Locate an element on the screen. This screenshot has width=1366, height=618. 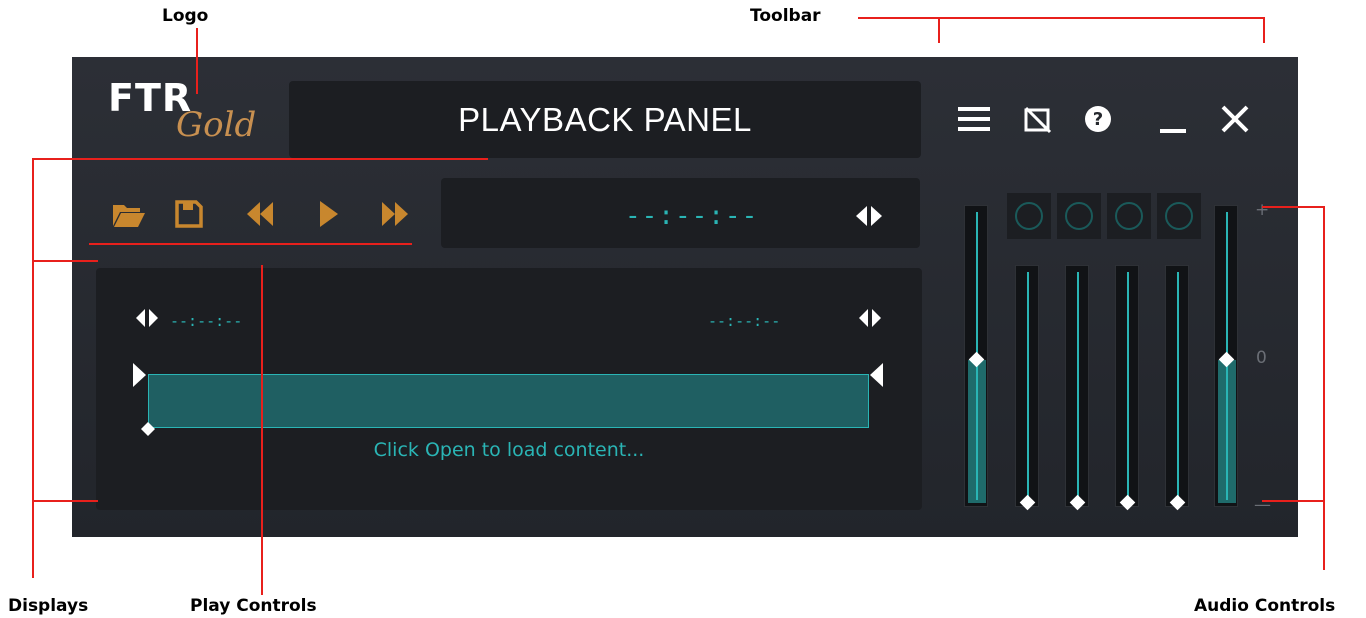
start-marker is located at coordinates (139, 375).